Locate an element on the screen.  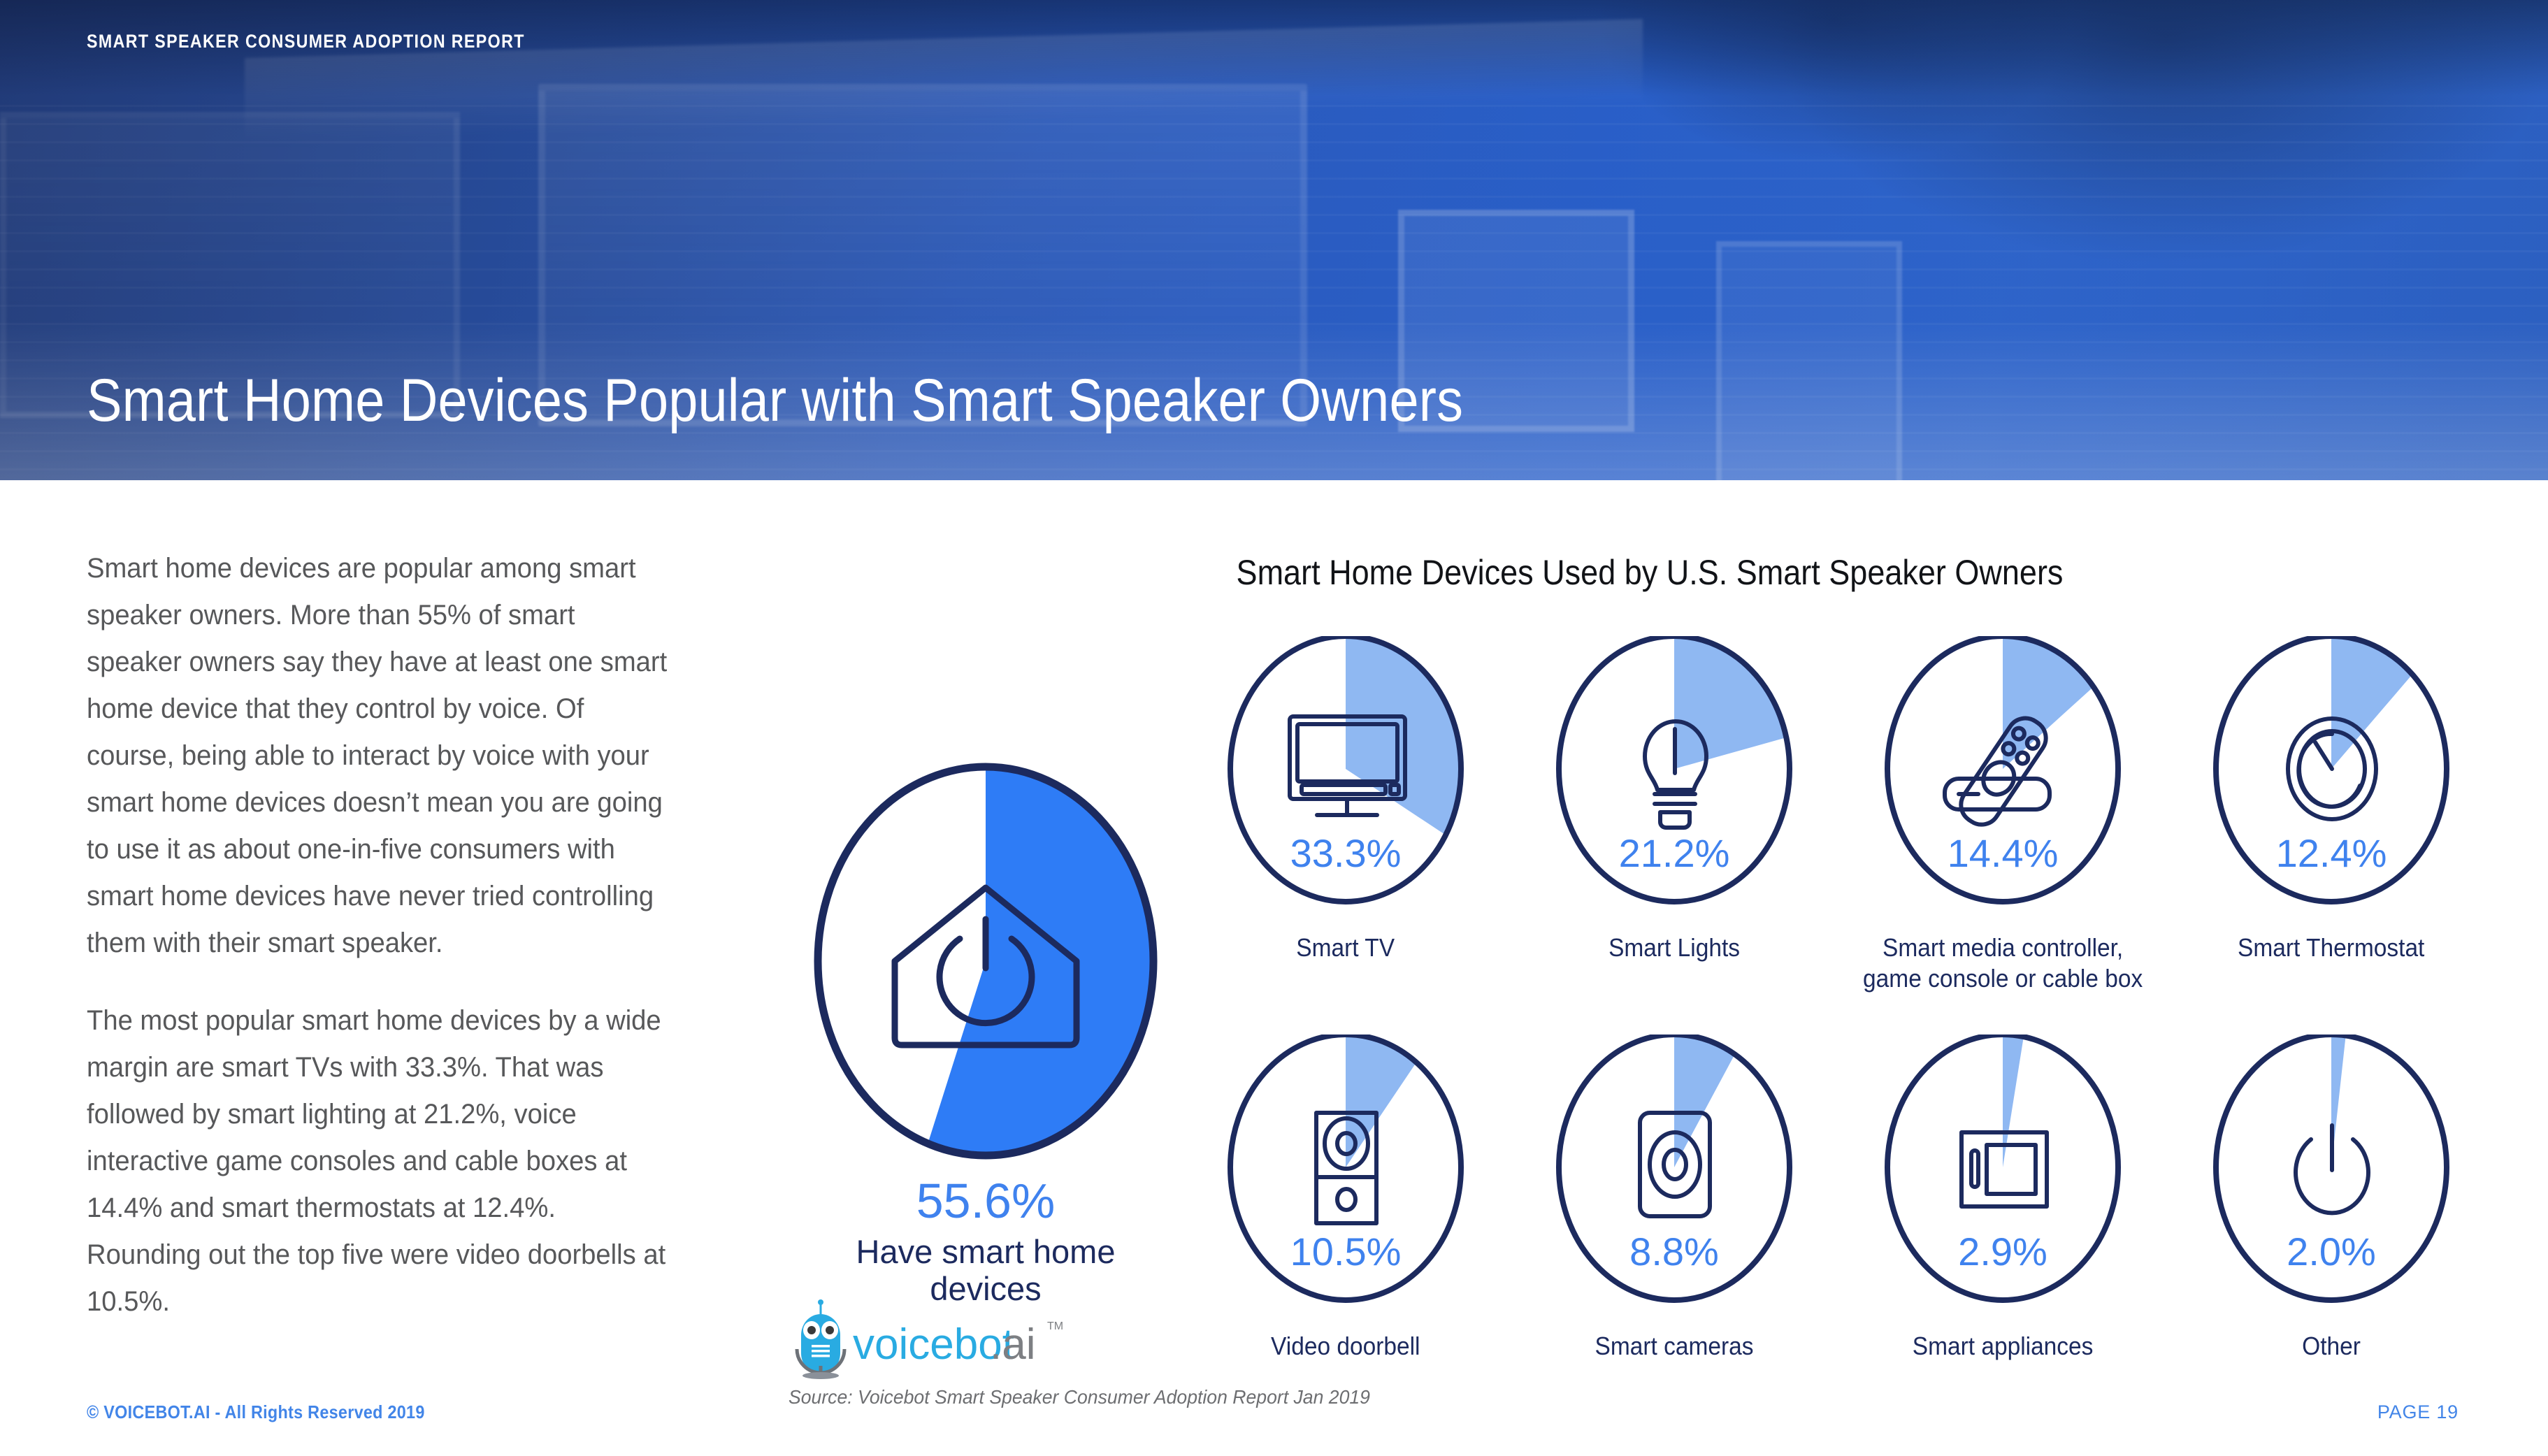
device-pie-label-line1: Smart media controller, is located at coordinates (2003, 948).